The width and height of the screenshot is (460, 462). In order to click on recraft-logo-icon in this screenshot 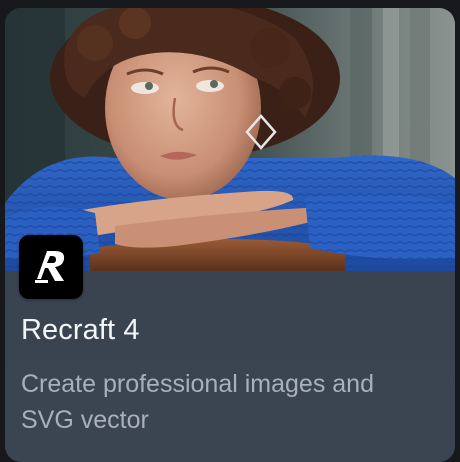, I will do `click(50, 267)`.